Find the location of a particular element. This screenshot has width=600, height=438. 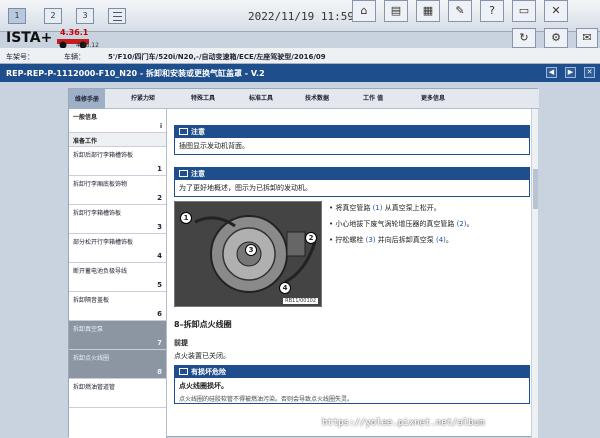

list-item-label: 拆卸真空泵 is located at coordinates (88, 329).